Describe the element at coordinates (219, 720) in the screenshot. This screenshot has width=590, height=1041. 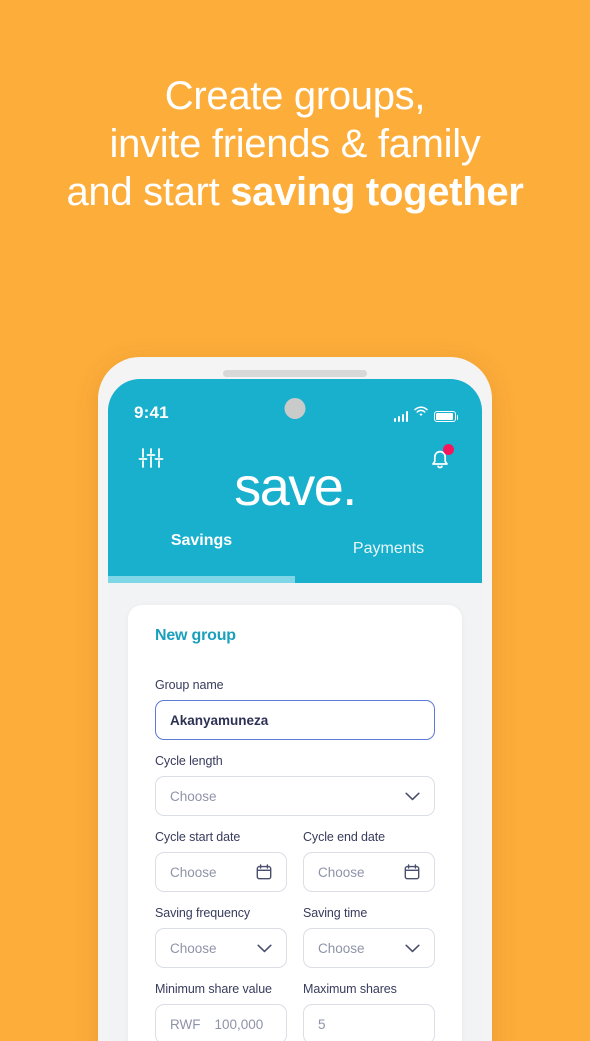
I see `group-name-value: Akanyamuneza` at that location.